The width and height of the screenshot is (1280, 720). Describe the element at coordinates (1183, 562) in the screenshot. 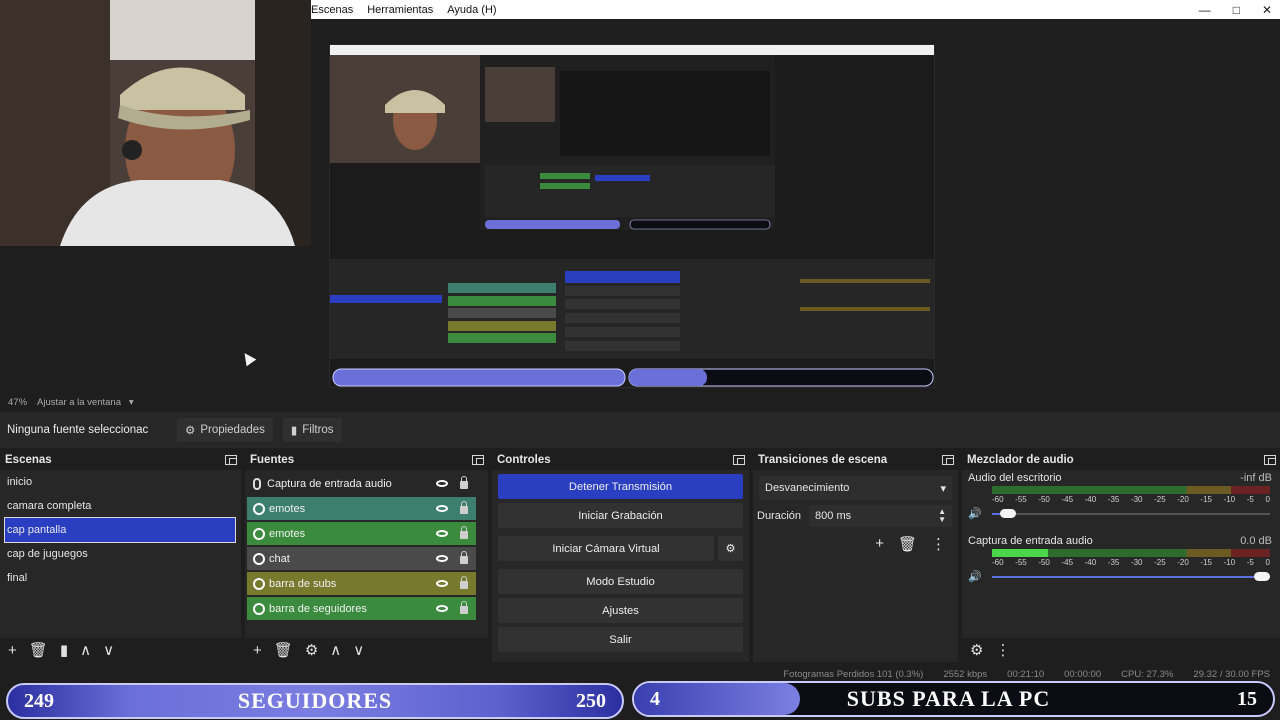

I see `meter-tick-label: -20` at that location.